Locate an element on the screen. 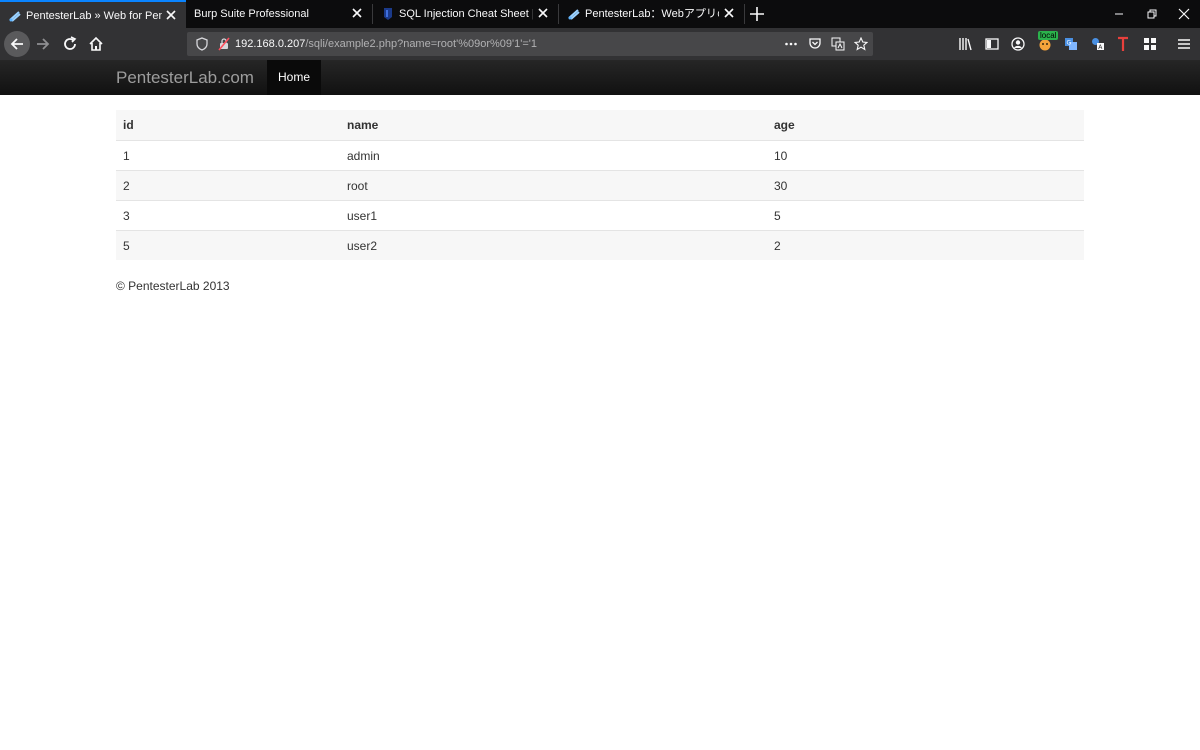 The width and height of the screenshot is (1200, 750). page-actions-menu-icon is located at coordinates (791, 44).